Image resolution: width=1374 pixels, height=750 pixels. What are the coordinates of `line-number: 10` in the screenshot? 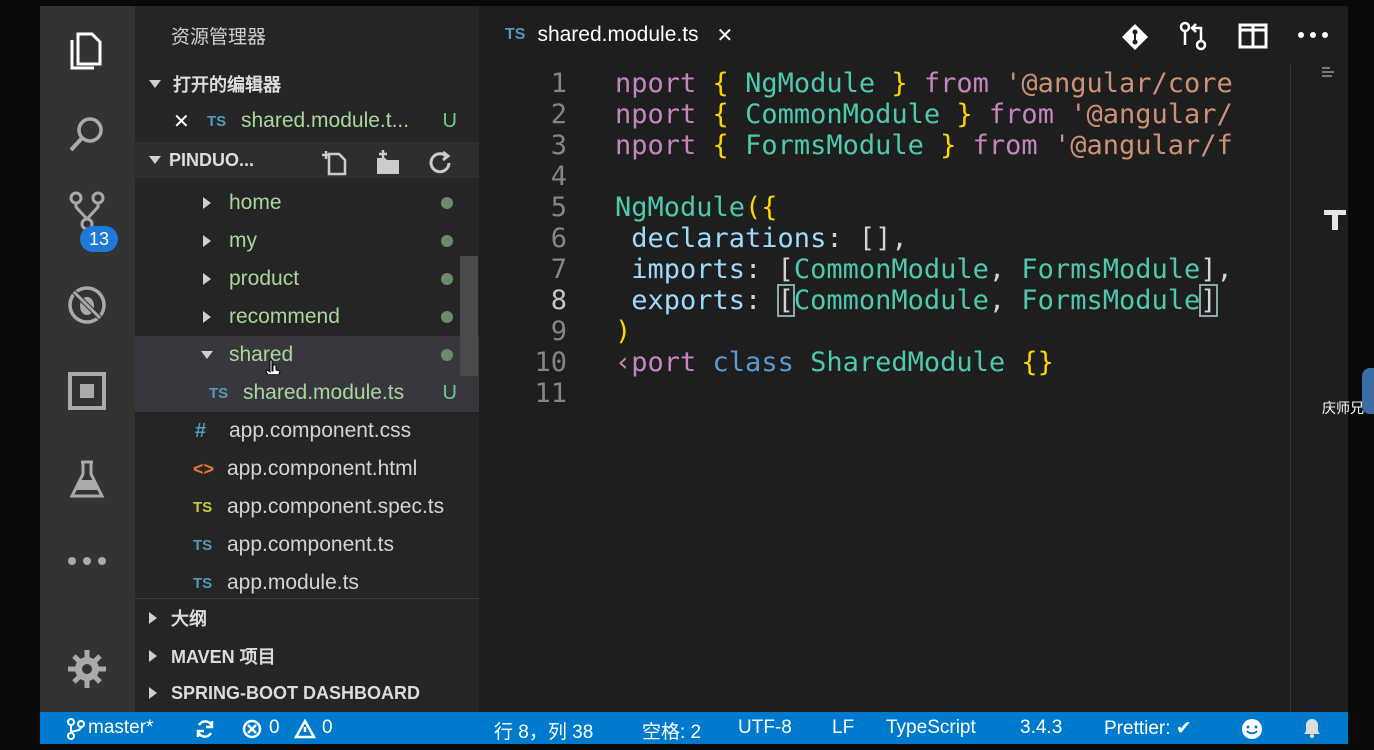 It's located at (550, 362).